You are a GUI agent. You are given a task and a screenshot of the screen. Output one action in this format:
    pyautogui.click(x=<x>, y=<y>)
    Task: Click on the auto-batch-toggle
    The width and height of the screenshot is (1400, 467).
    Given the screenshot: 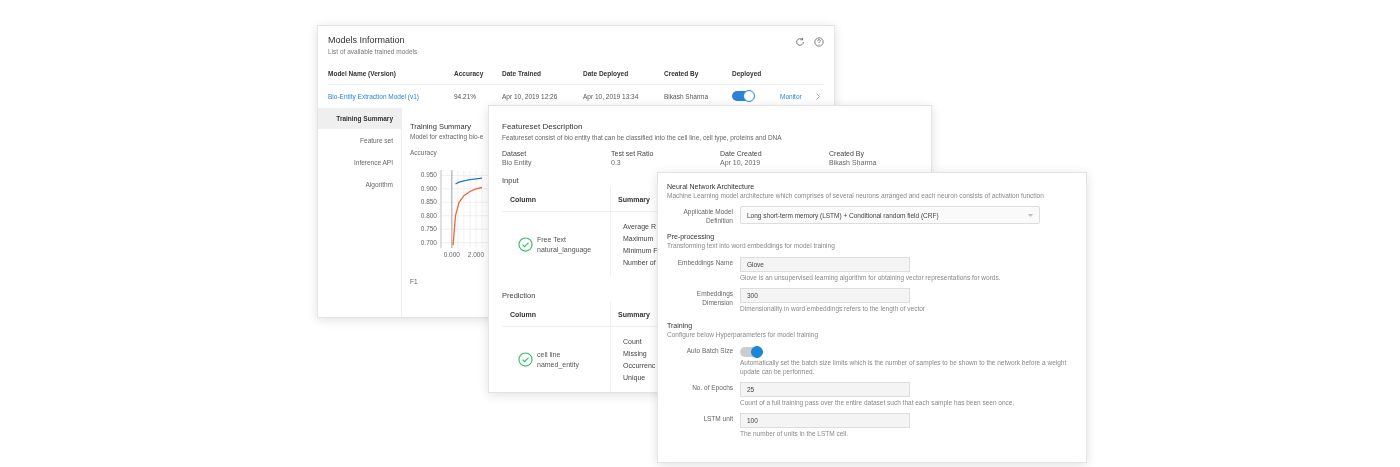 What is the action you would take?
    pyautogui.click(x=751, y=352)
    